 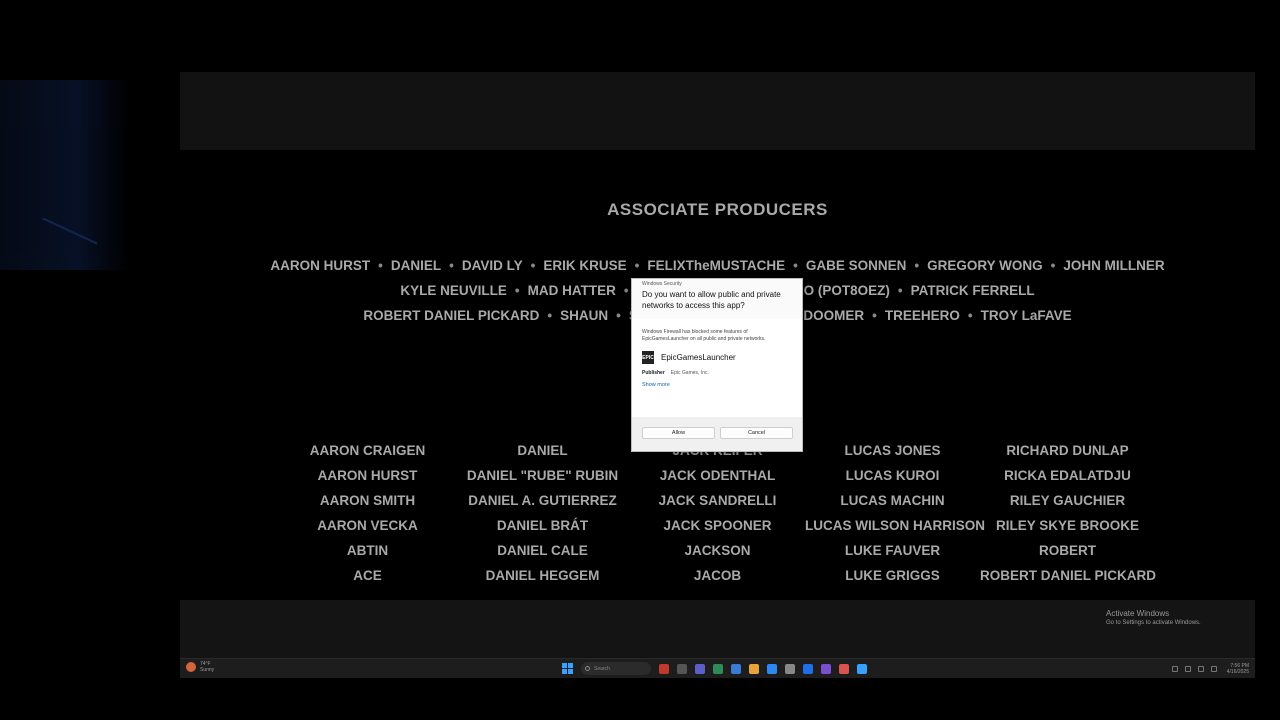 What do you see at coordinates (856, 265) in the screenshot?
I see `producer-name: GABE SONNEN` at bounding box center [856, 265].